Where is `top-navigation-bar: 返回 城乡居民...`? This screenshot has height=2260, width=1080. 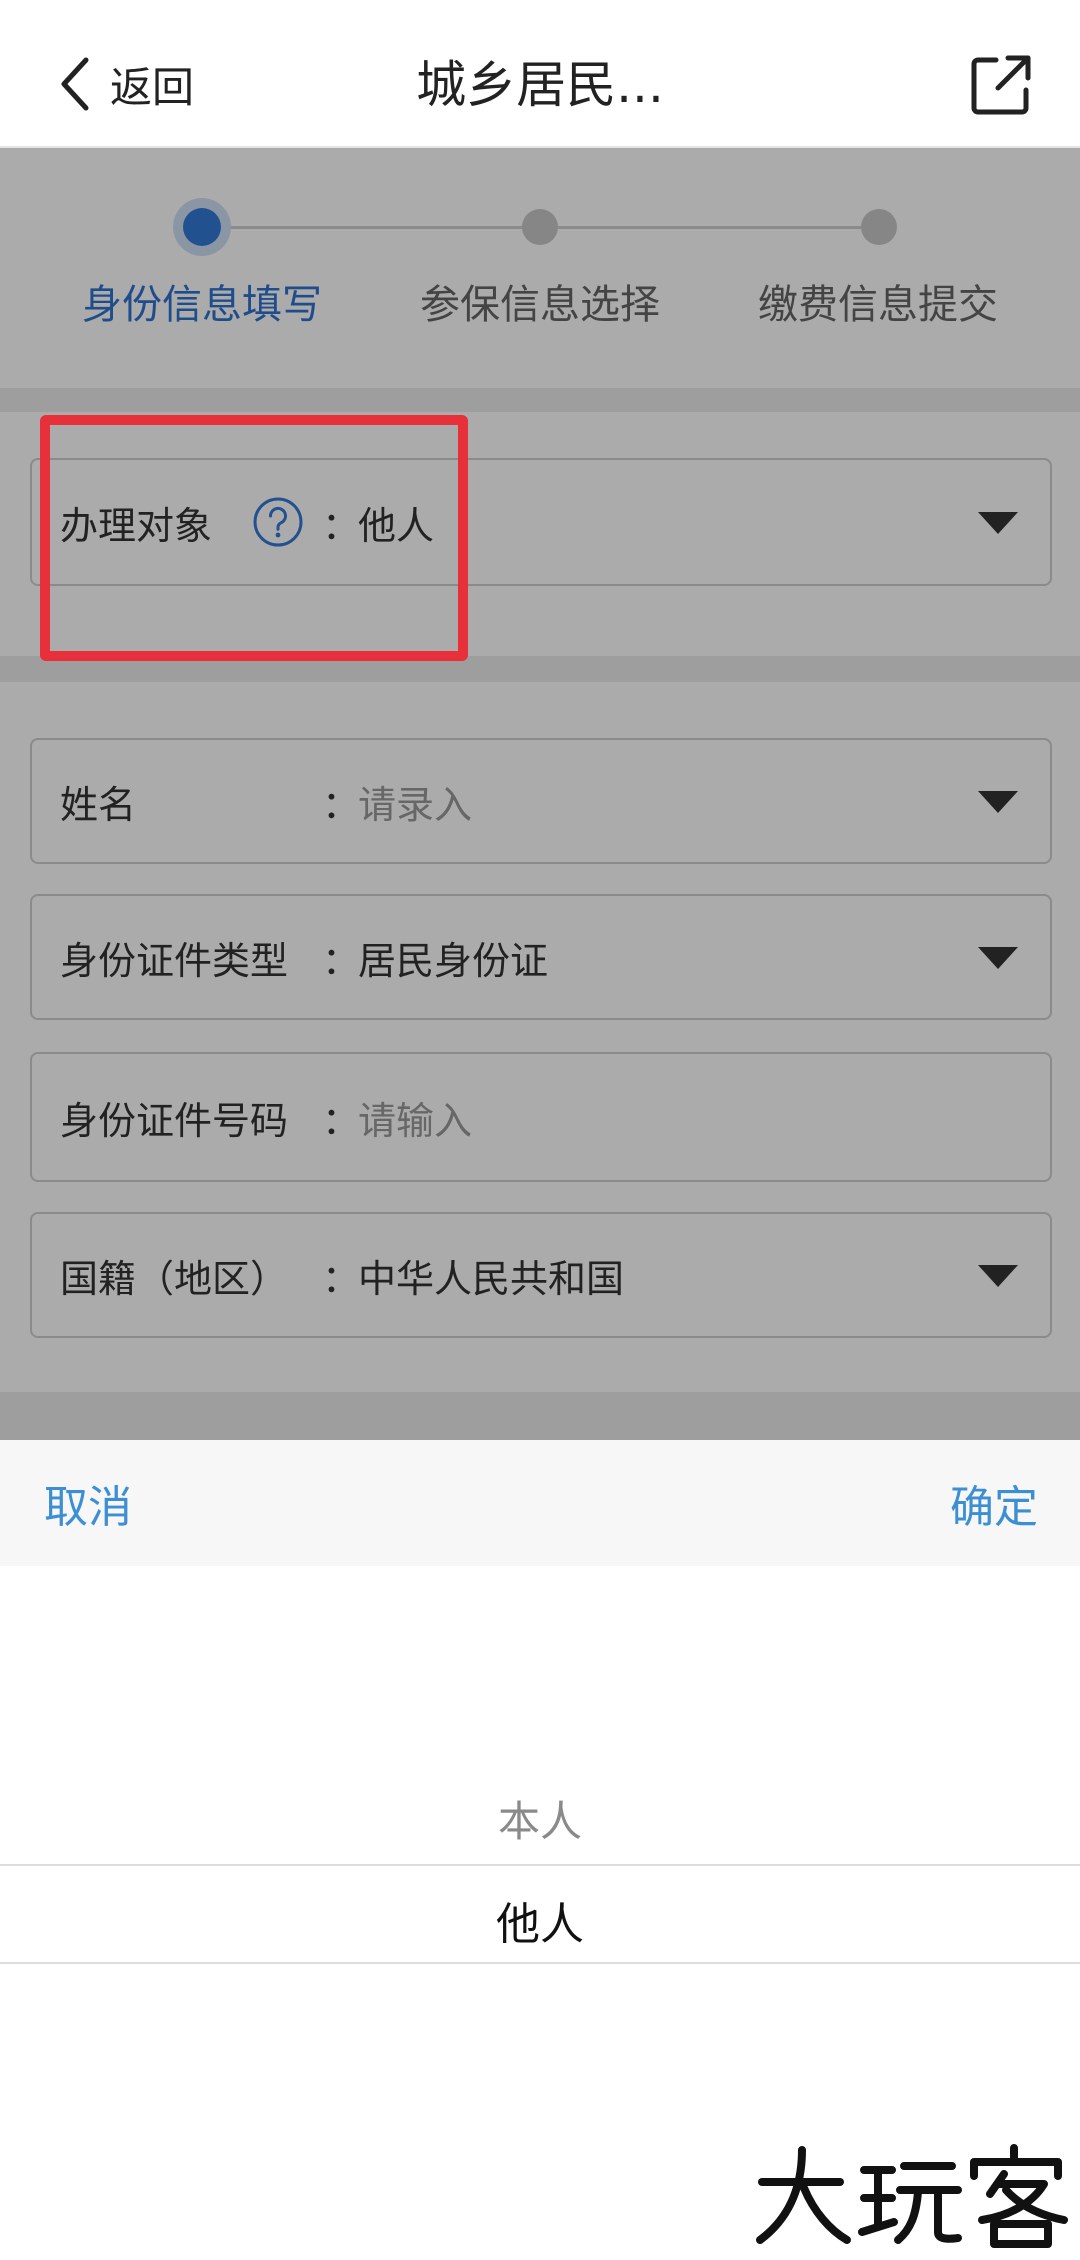 top-navigation-bar: 返回 城乡居民... is located at coordinates (540, 74).